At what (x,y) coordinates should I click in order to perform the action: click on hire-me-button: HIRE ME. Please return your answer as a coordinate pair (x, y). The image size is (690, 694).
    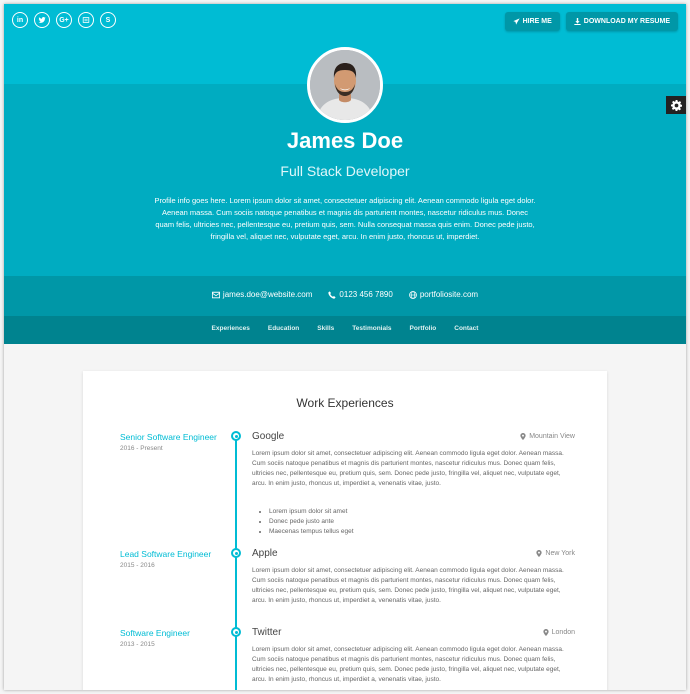
    Looking at the image, I should click on (532, 21).